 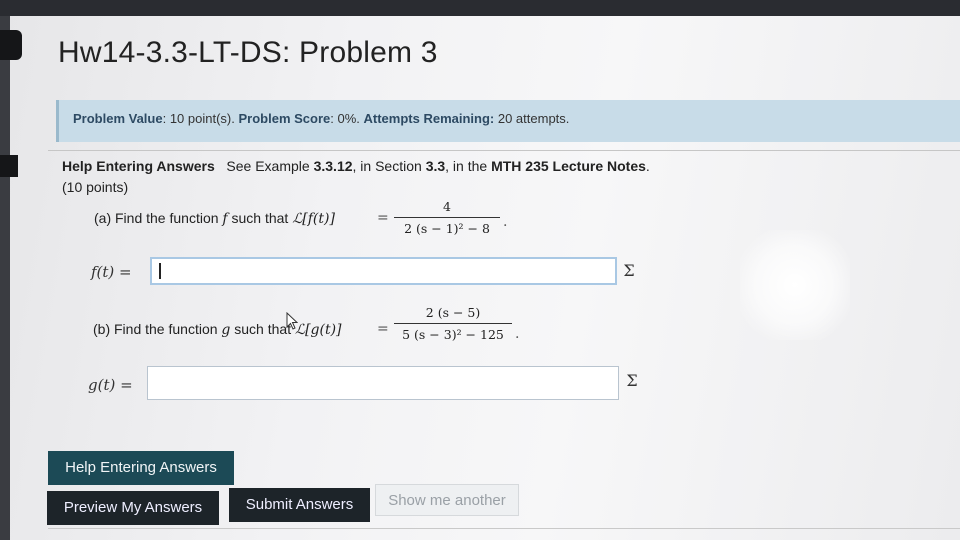 What do you see at coordinates (292, 321) in the screenshot?
I see `mouse-pointer-icon` at bounding box center [292, 321].